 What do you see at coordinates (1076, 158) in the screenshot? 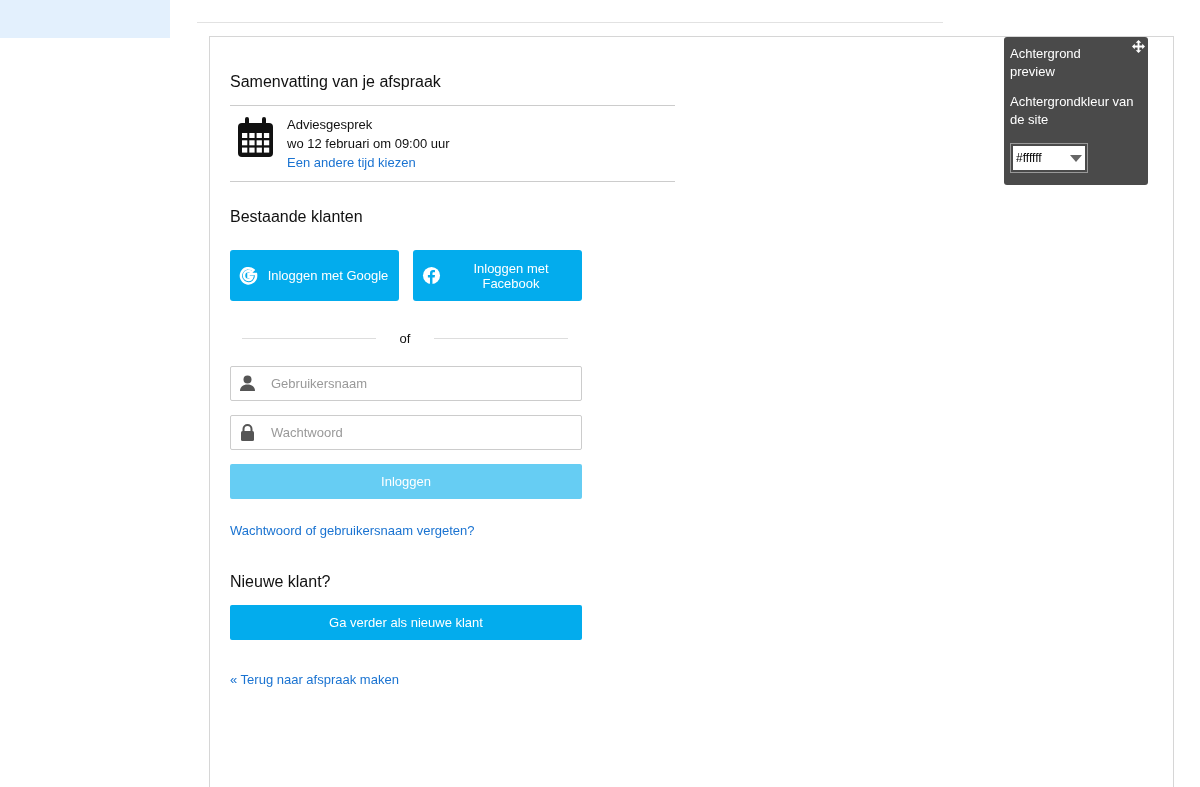
I see `caret-icon` at bounding box center [1076, 158].